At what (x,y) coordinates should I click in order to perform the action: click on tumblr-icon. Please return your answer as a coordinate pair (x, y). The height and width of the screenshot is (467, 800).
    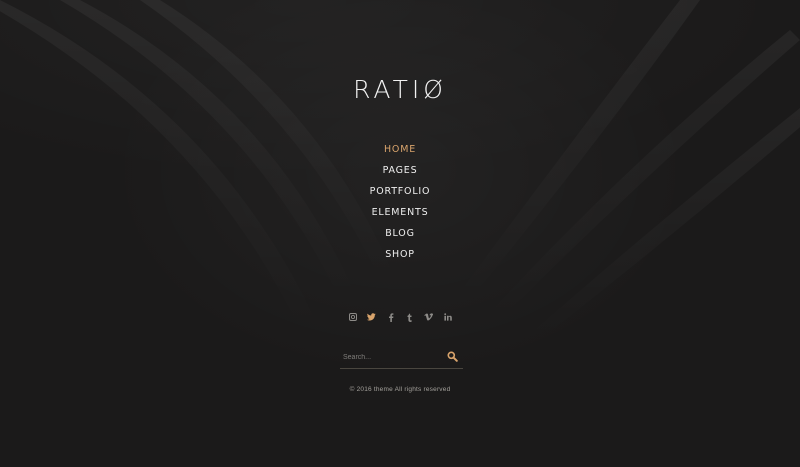
    Looking at the image, I should click on (410, 317).